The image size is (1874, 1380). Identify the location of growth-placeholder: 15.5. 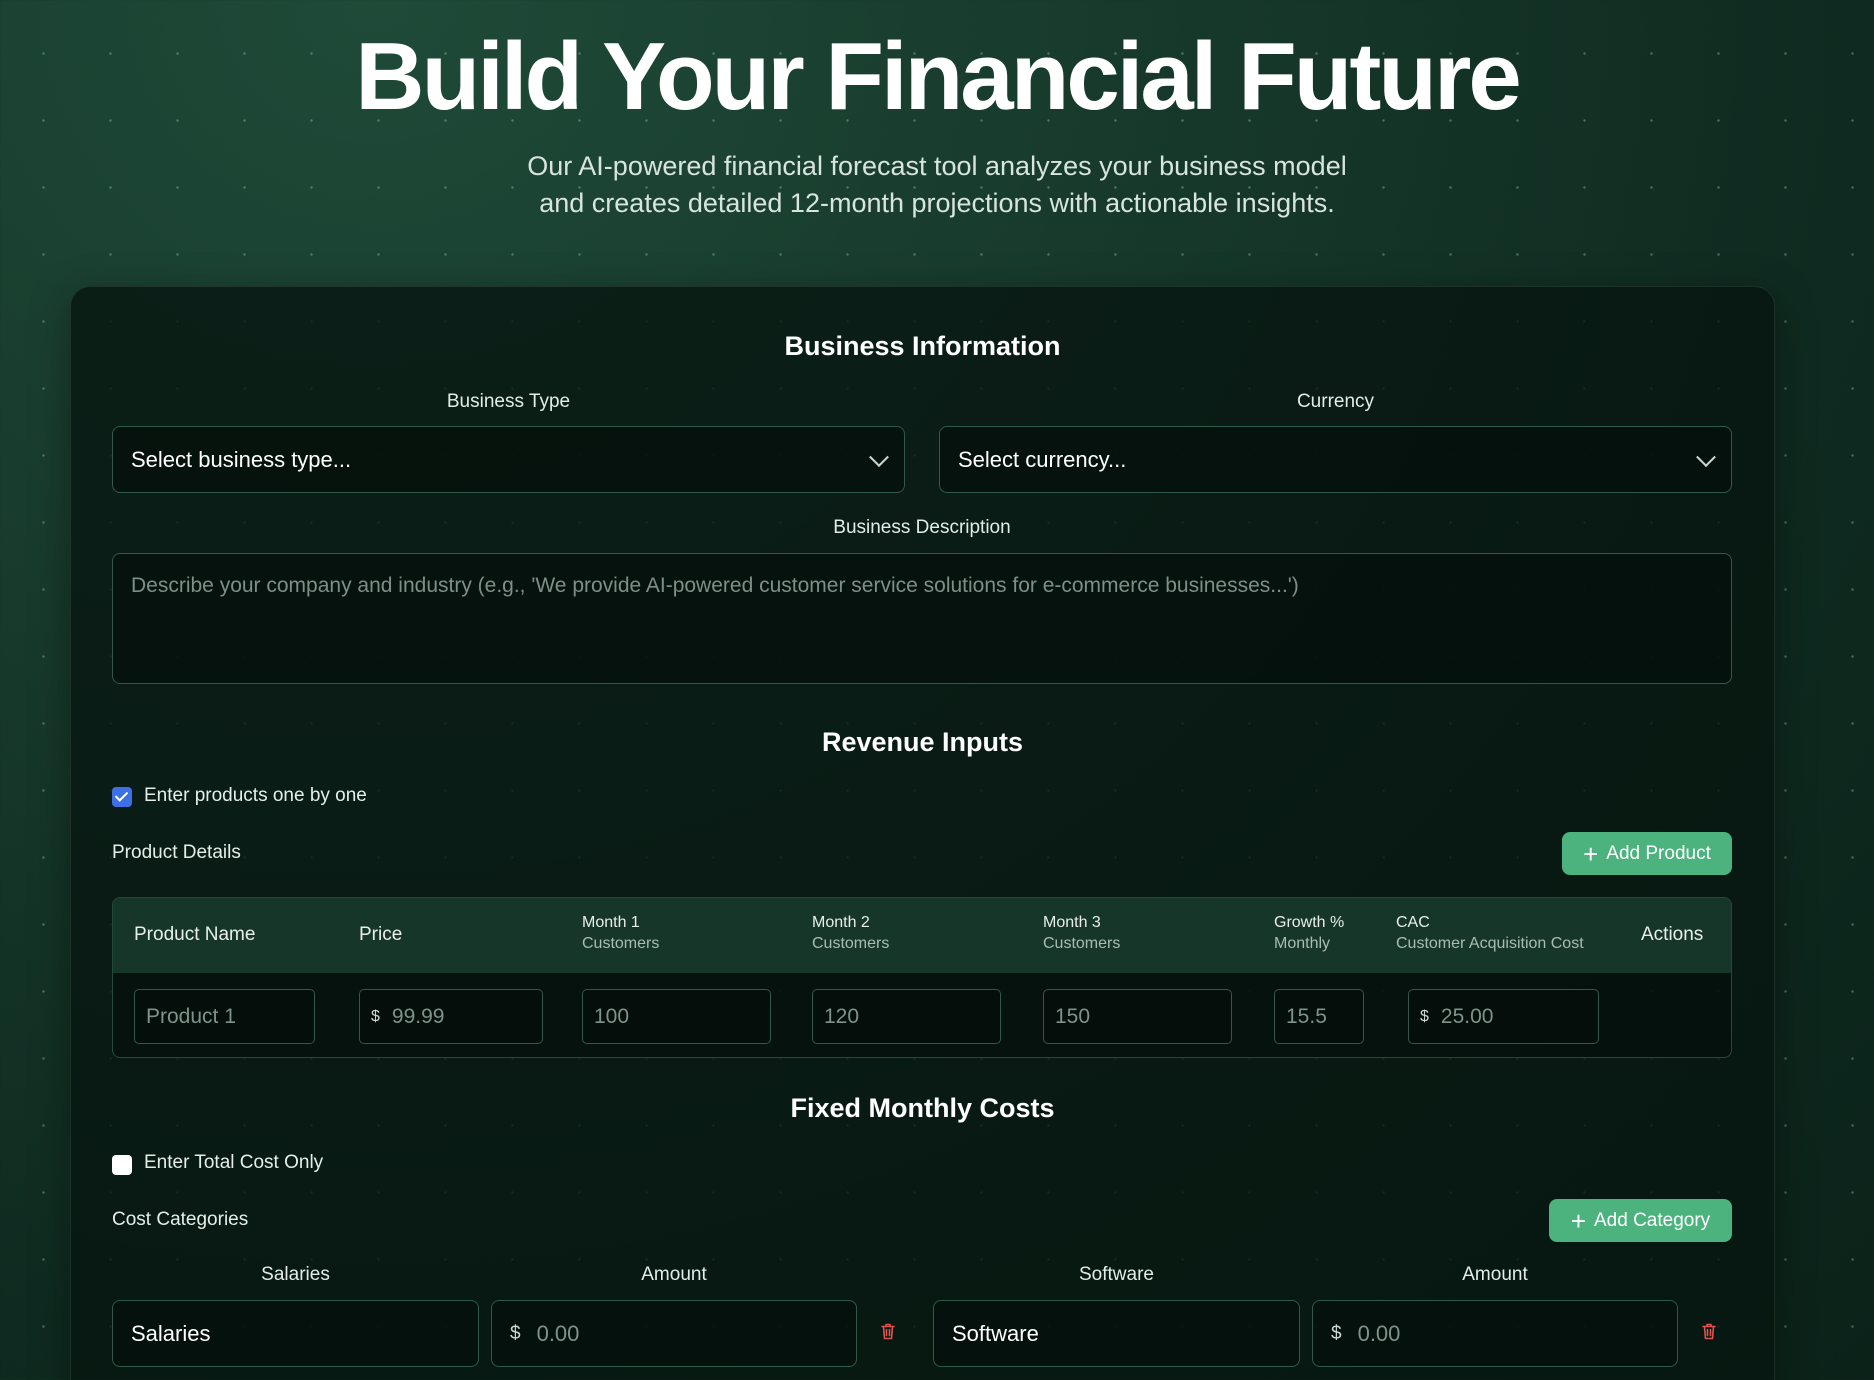
(1306, 1016).